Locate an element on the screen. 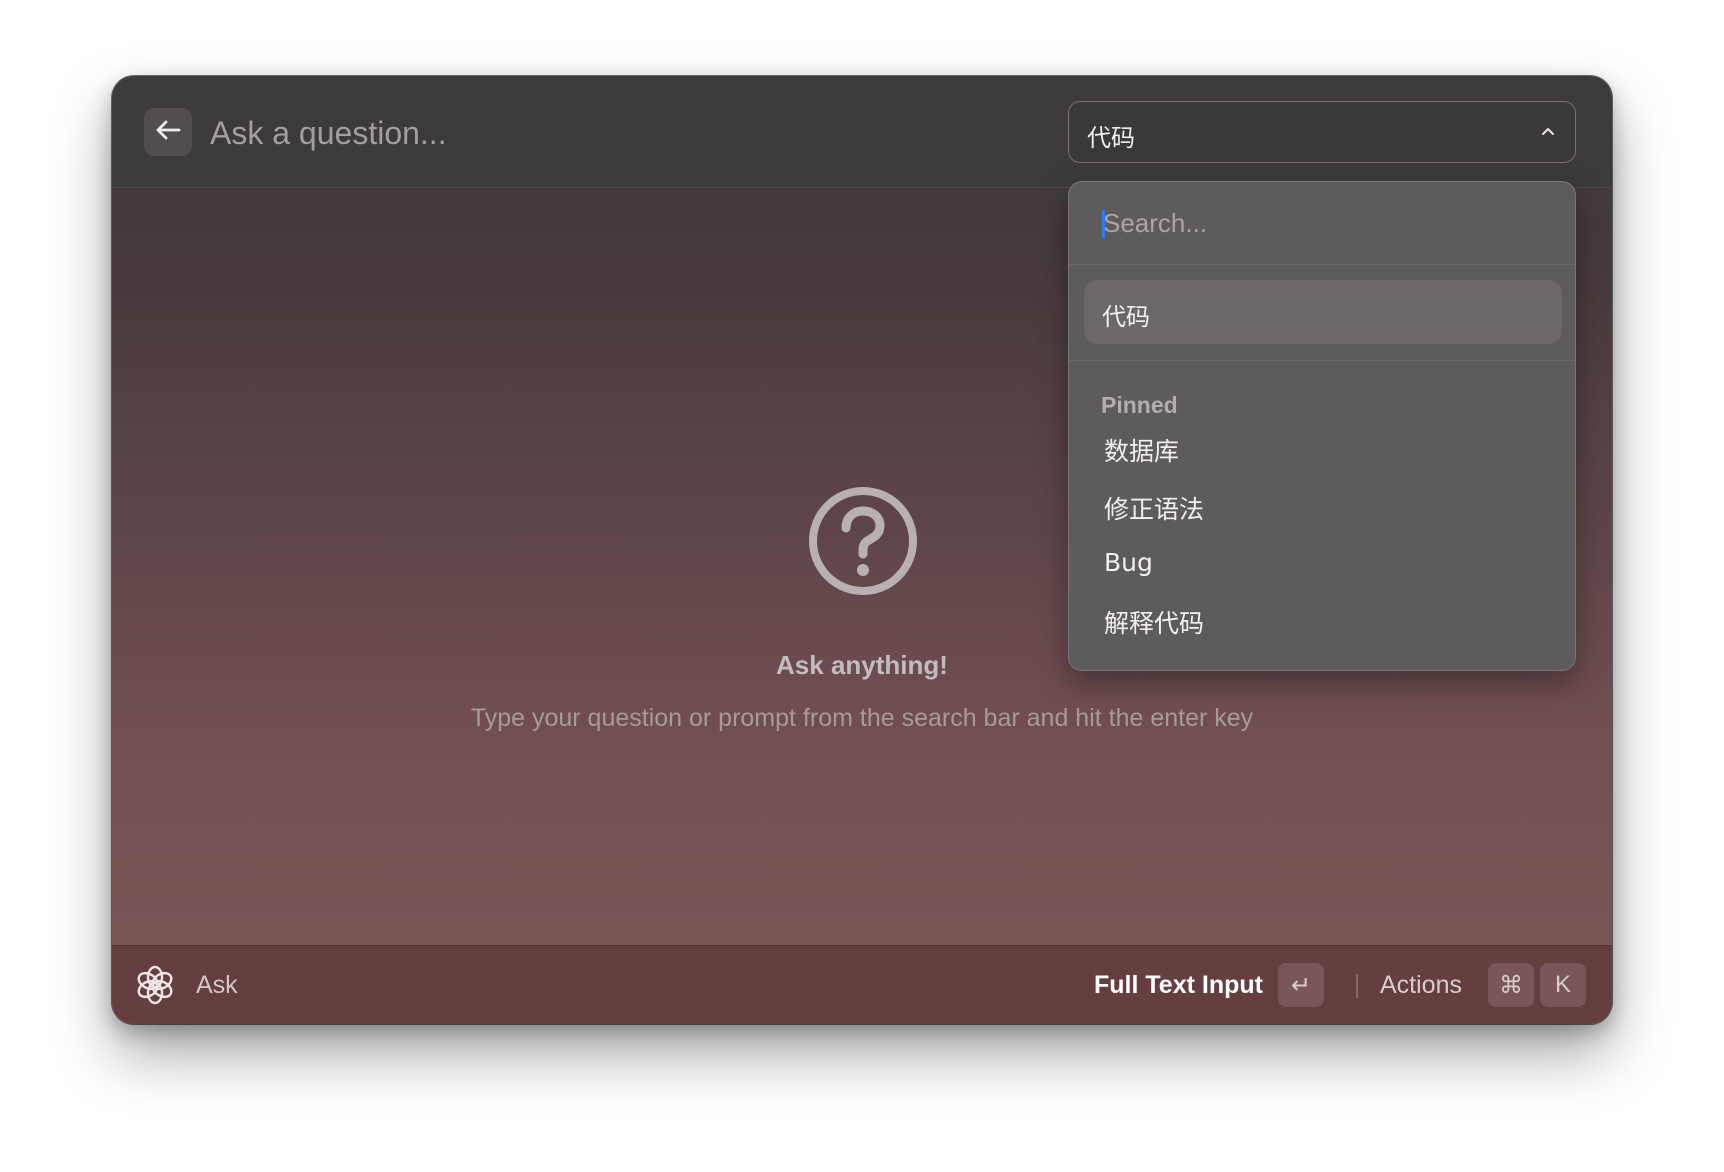 This screenshot has height=1172, width=1724. actions-button: Actions is located at coordinates (1421, 985).